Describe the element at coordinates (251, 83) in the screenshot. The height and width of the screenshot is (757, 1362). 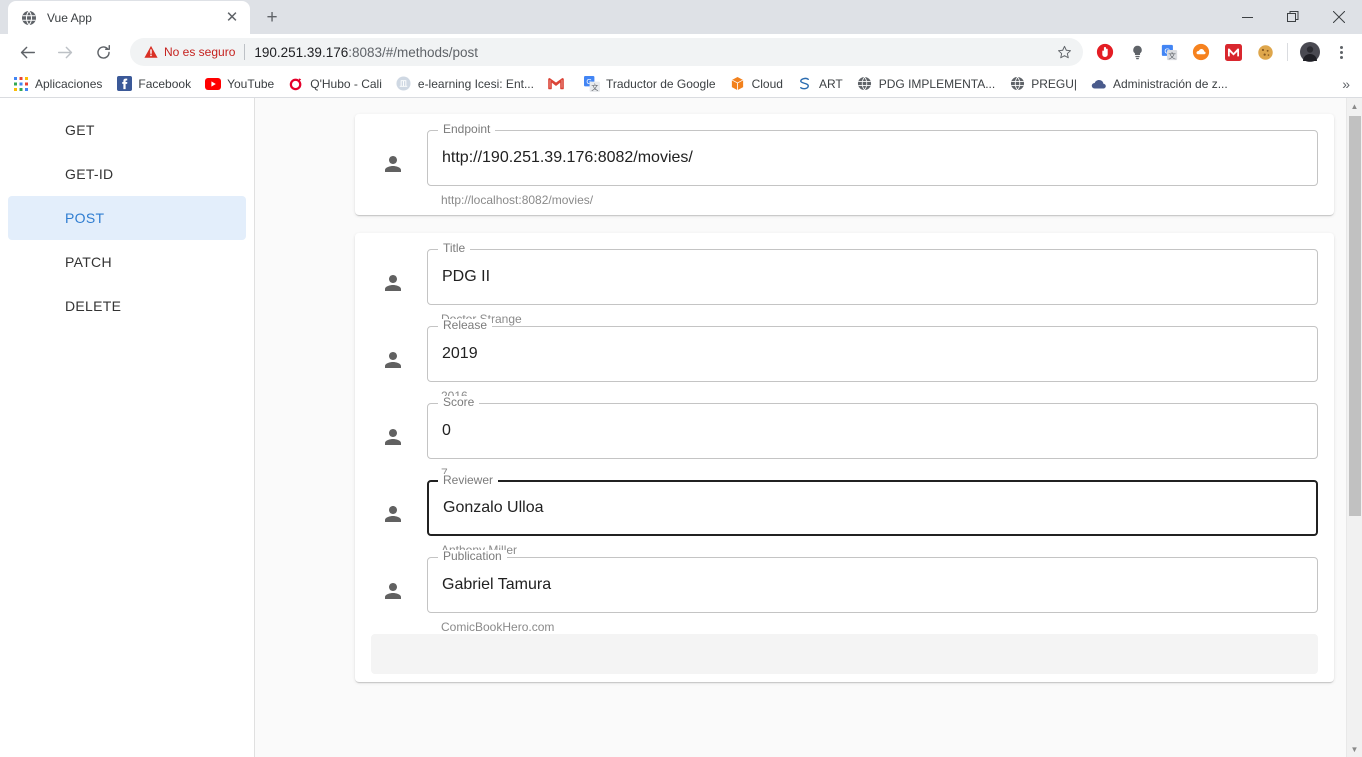
I see `bookmark-label: YouTube` at that location.